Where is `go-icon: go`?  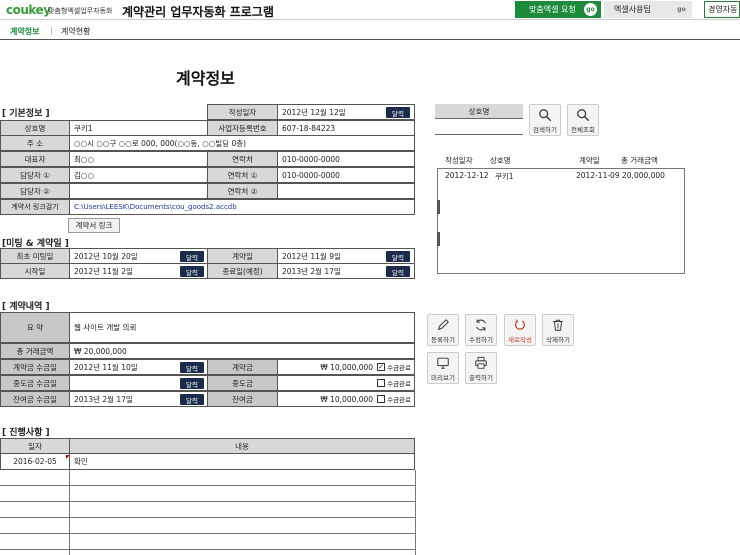 go-icon: go is located at coordinates (590, 9).